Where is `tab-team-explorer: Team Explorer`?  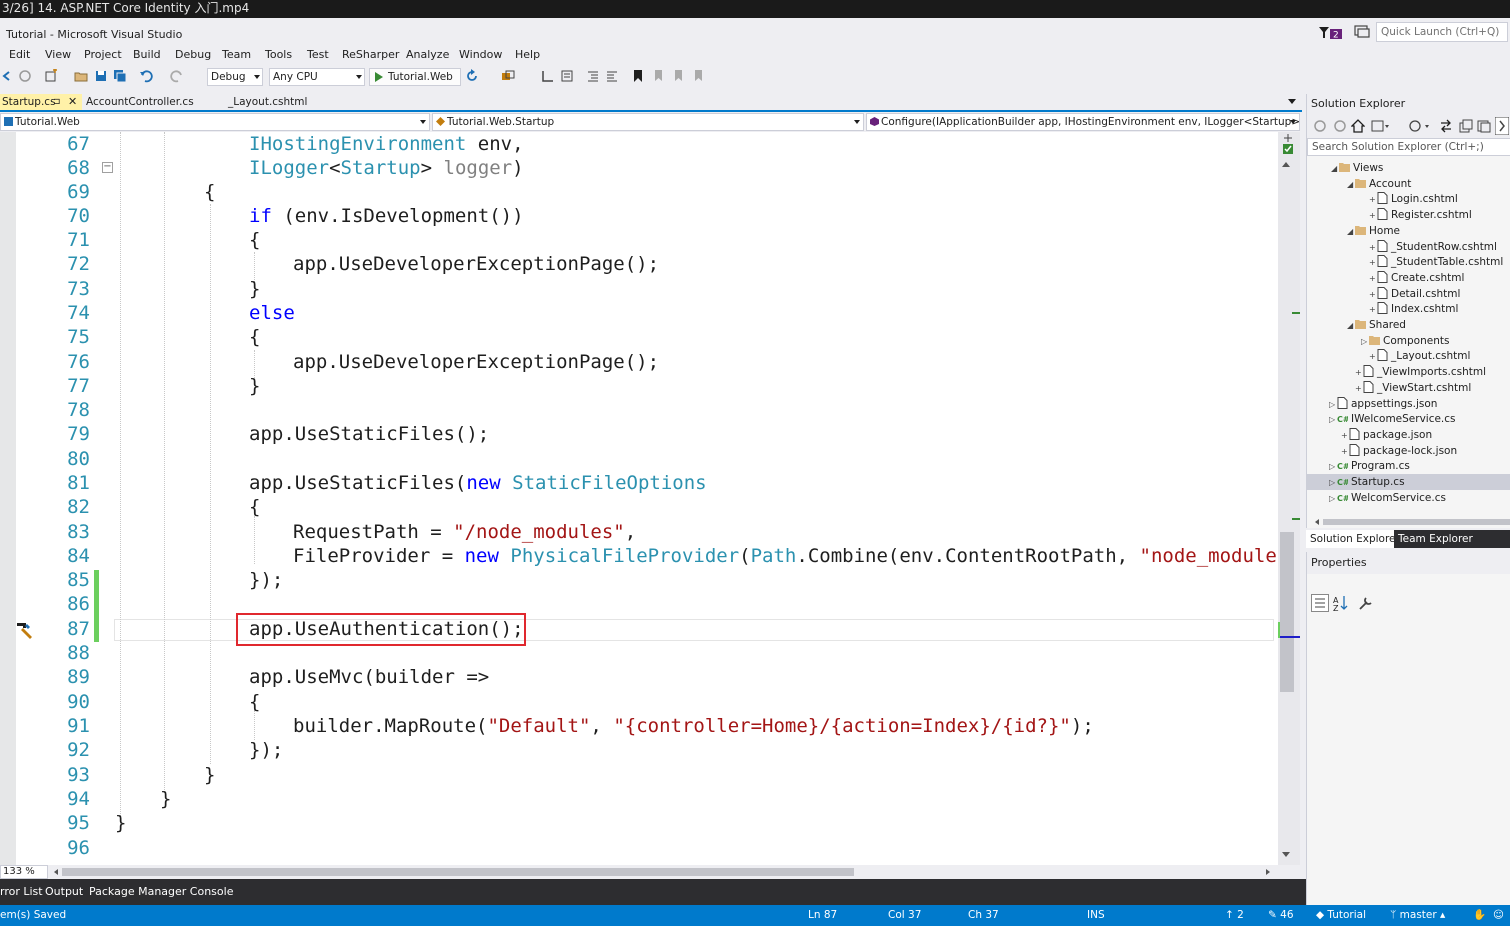 tab-team-explorer: Team Explorer is located at coordinates (1452, 539).